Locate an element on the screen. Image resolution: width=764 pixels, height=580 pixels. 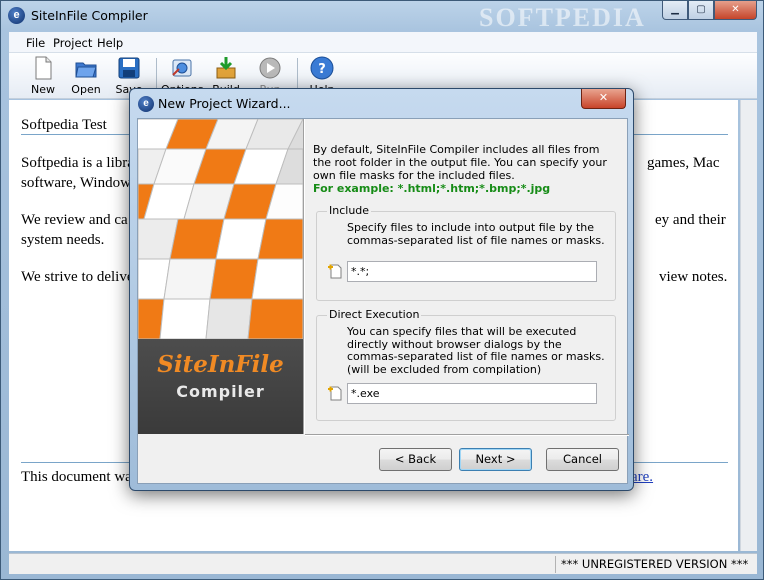
menu-help: Help is located at coordinates (110, 43).